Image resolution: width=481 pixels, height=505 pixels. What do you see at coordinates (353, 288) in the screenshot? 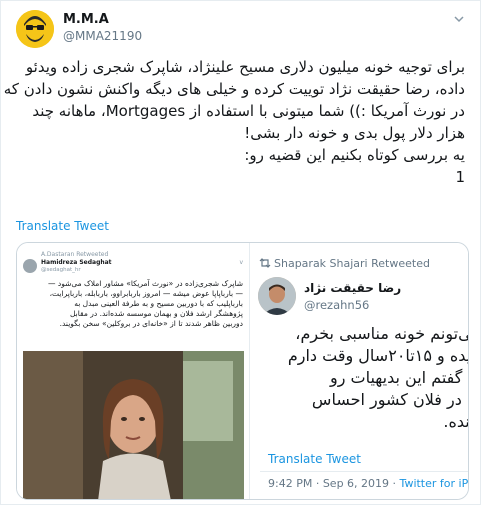
I see `display-name: رضا حقیقت نژاد` at bounding box center [353, 288].